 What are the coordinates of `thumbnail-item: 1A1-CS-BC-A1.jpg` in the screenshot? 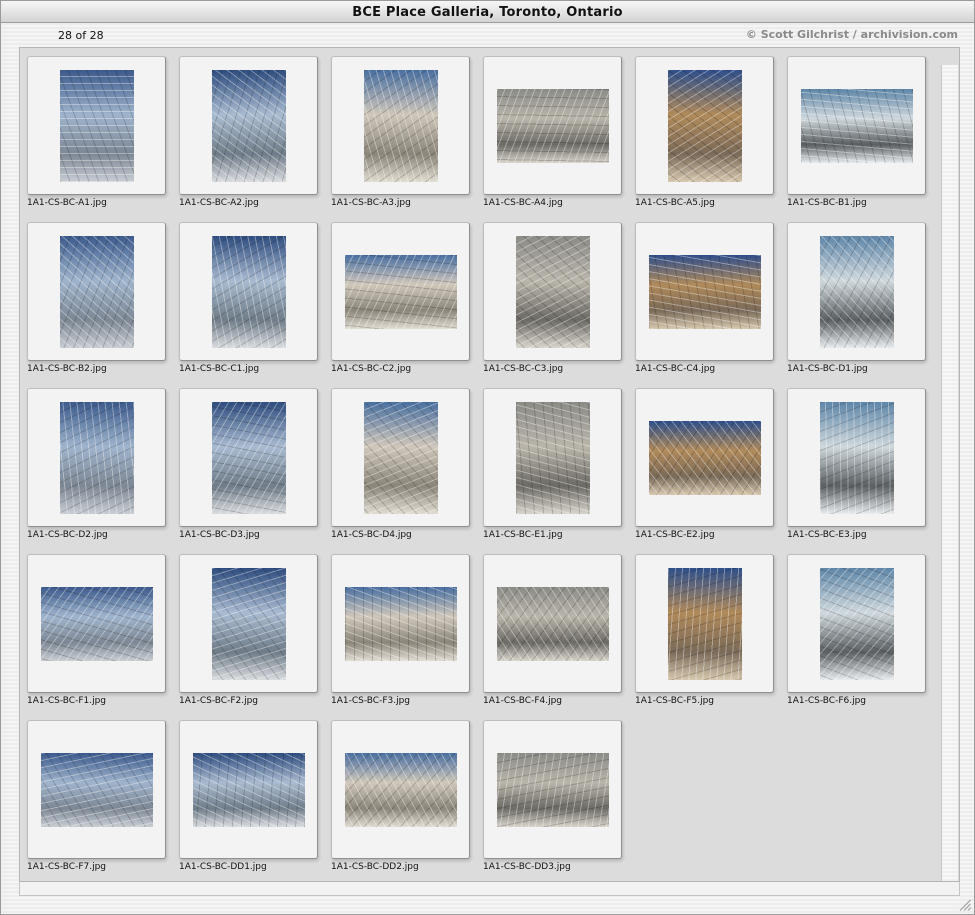 It's located at (95, 132).